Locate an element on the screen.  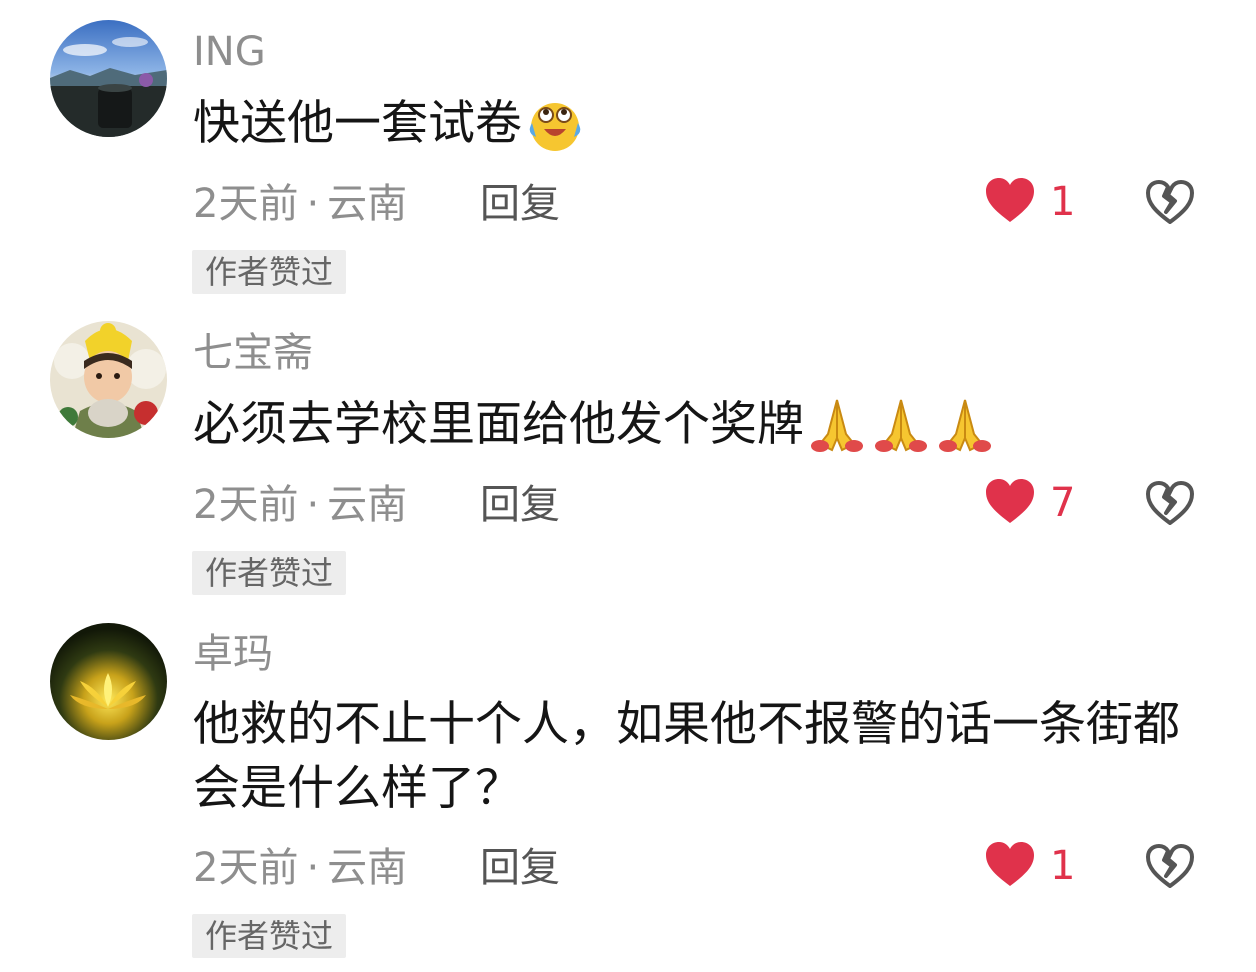
comment-text: 必须去学校里面给他发个奖牌 is located at coordinates (703, 432).